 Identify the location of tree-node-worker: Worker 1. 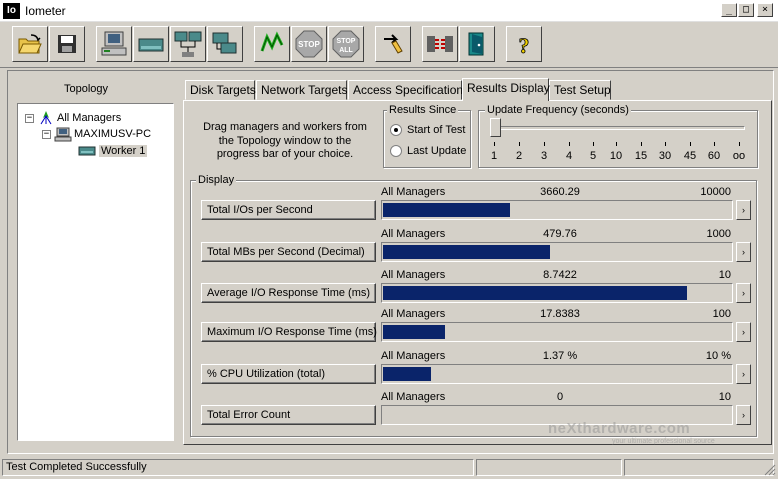
(113, 151).